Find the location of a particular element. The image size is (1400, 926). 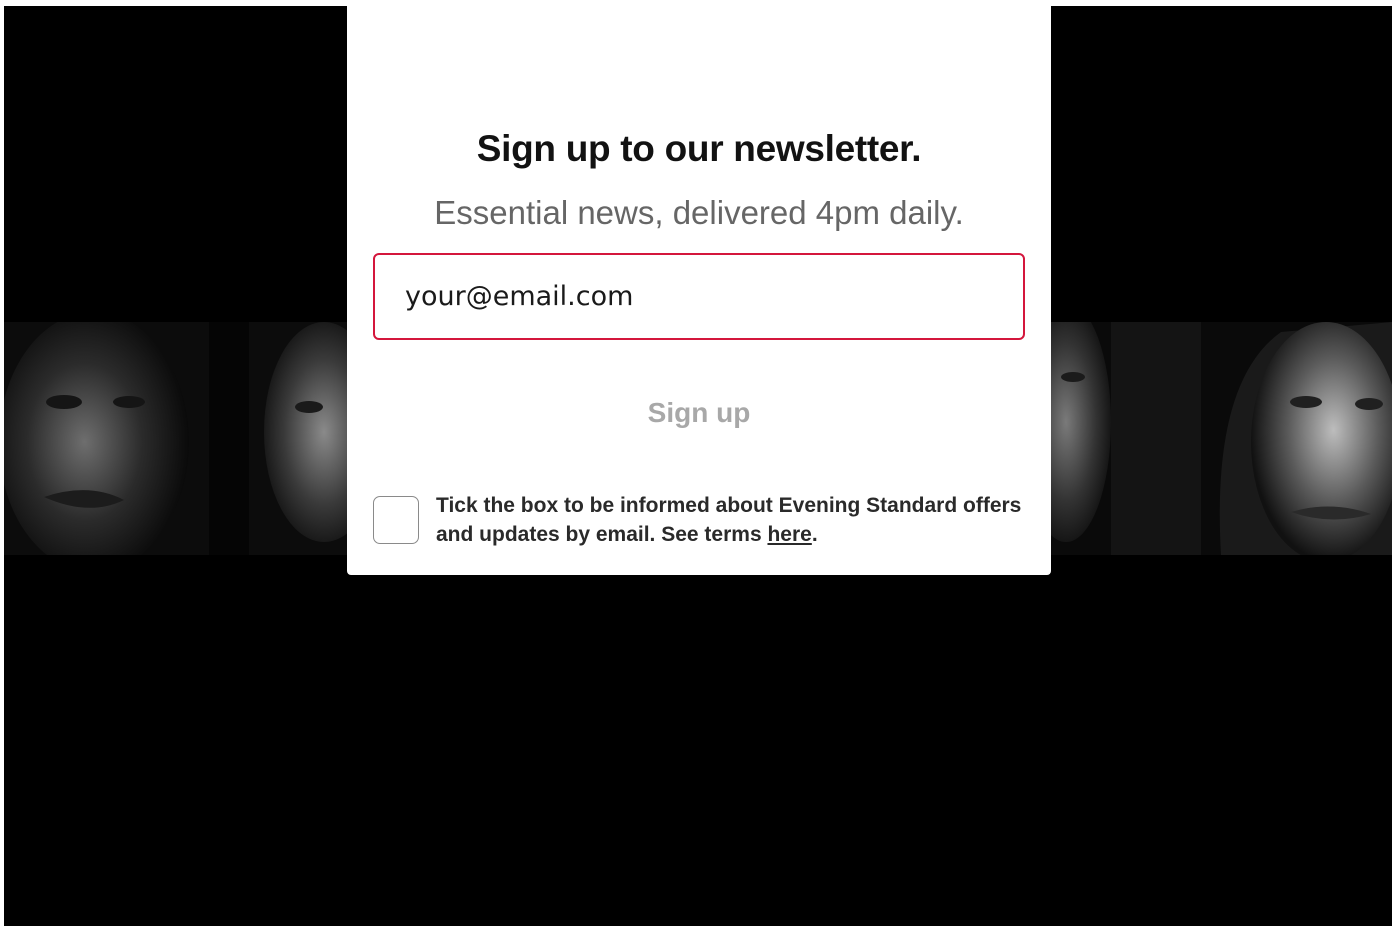

background-faces-right-image is located at coordinates (1221, 438).